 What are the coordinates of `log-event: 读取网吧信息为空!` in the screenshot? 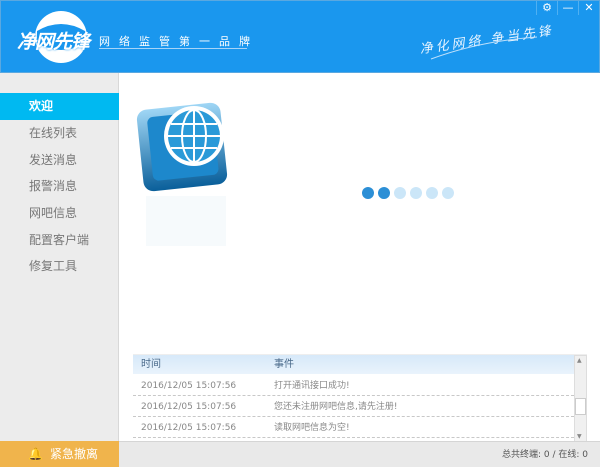 It's located at (312, 428).